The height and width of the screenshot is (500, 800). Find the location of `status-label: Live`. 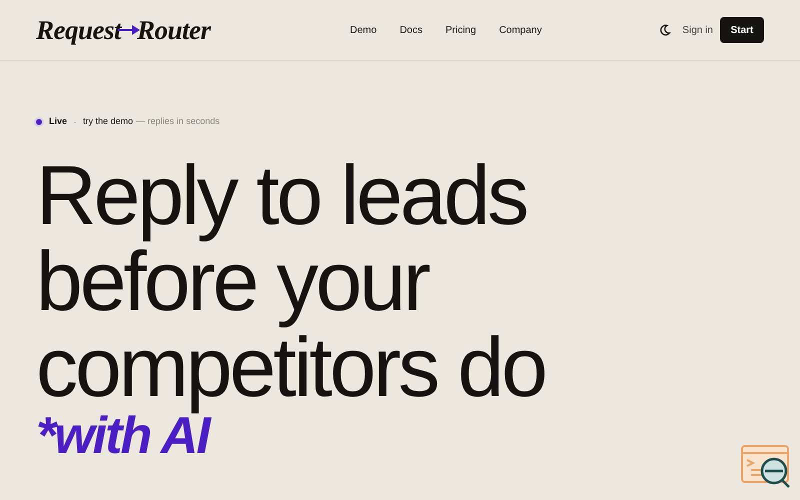

status-label: Live is located at coordinates (58, 121).